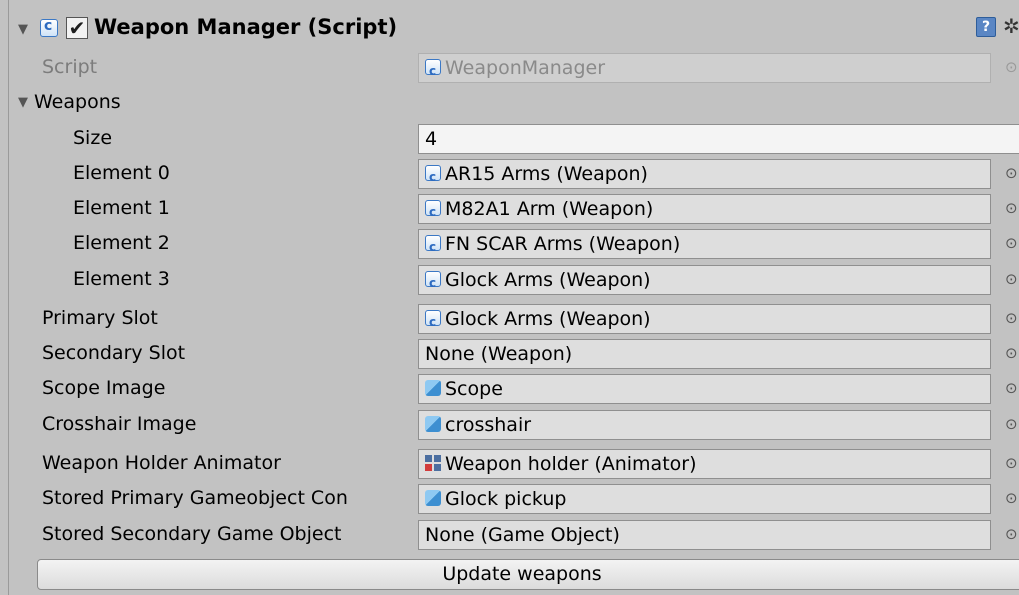 Image resolution: width=1019 pixels, height=595 pixels. What do you see at coordinates (119, 424) in the screenshot?
I see `field-label: Crosshair Image` at bounding box center [119, 424].